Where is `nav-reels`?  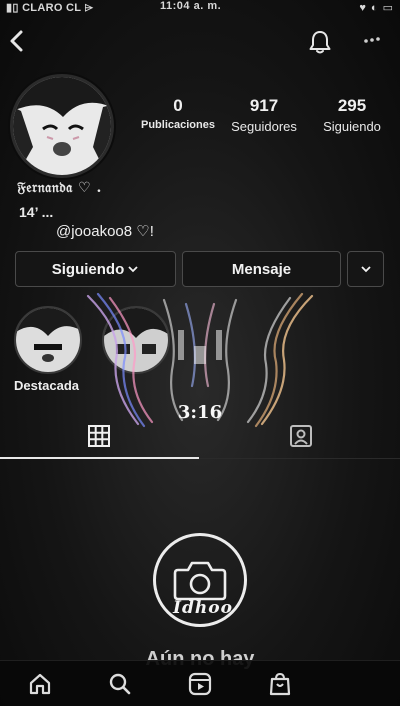 nav-reels is located at coordinates (200, 684).